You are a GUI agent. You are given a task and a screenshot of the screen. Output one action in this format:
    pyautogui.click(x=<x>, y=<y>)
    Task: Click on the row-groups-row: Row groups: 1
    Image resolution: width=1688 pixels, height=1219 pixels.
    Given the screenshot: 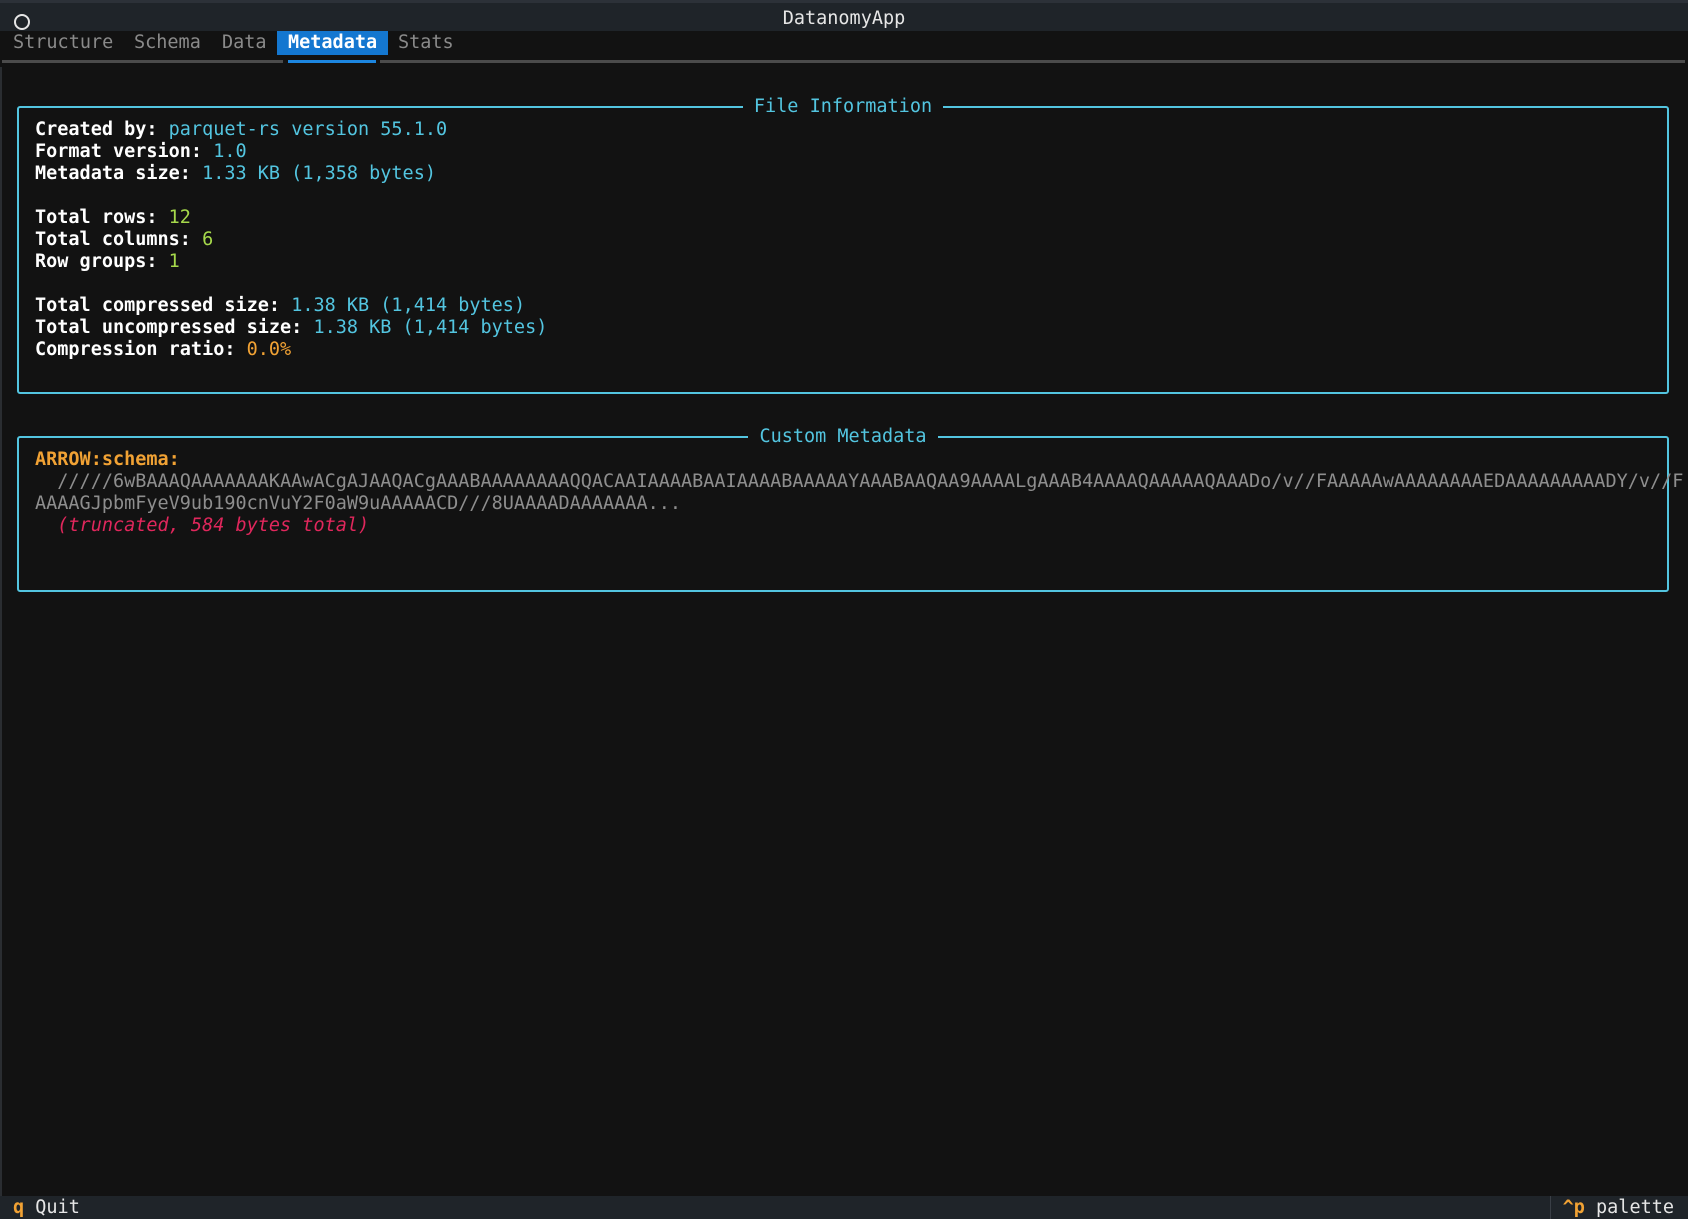 What is the action you would take?
    pyautogui.click(x=107, y=261)
    